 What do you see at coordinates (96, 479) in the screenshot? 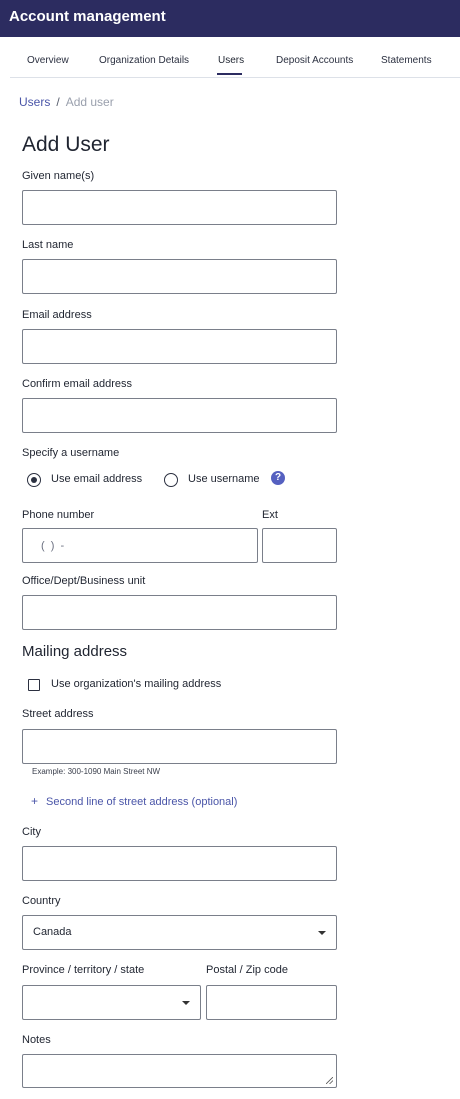
I see `use-email-radio-label: Use email address` at bounding box center [96, 479].